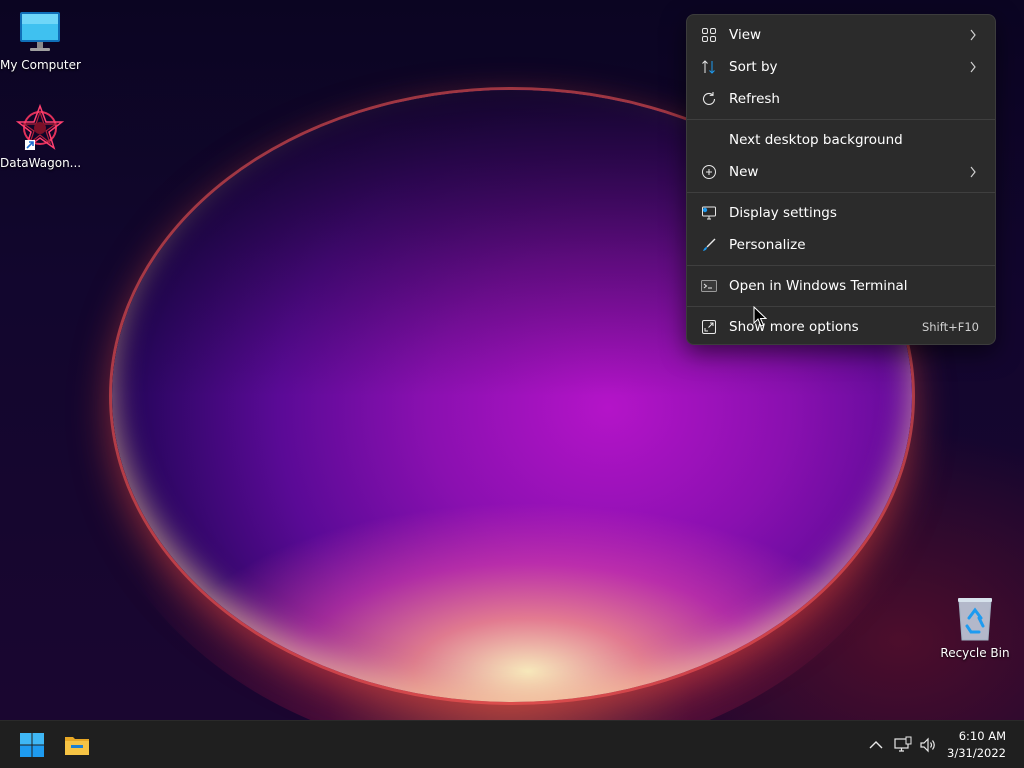 The width and height of the screenshot is (1024, 768). I want to click on menu-item-next-desktop-background: Next desktop background, so click(841, 140).